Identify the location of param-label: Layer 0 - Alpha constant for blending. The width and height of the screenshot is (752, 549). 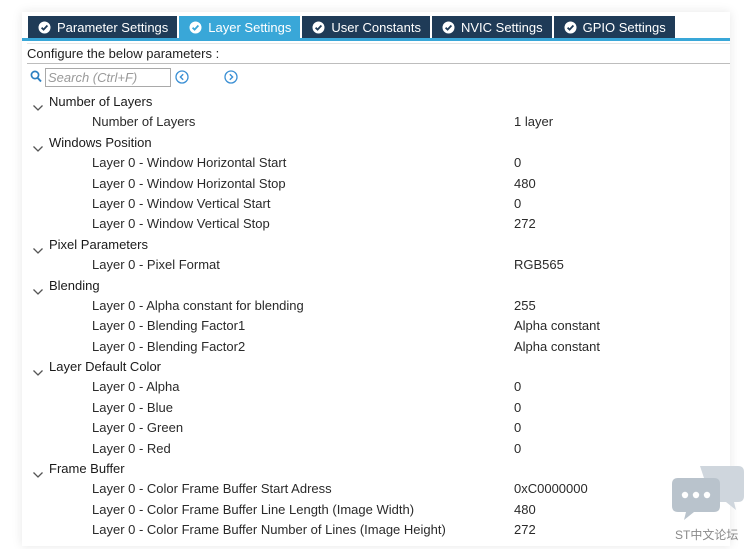
(198, 305).